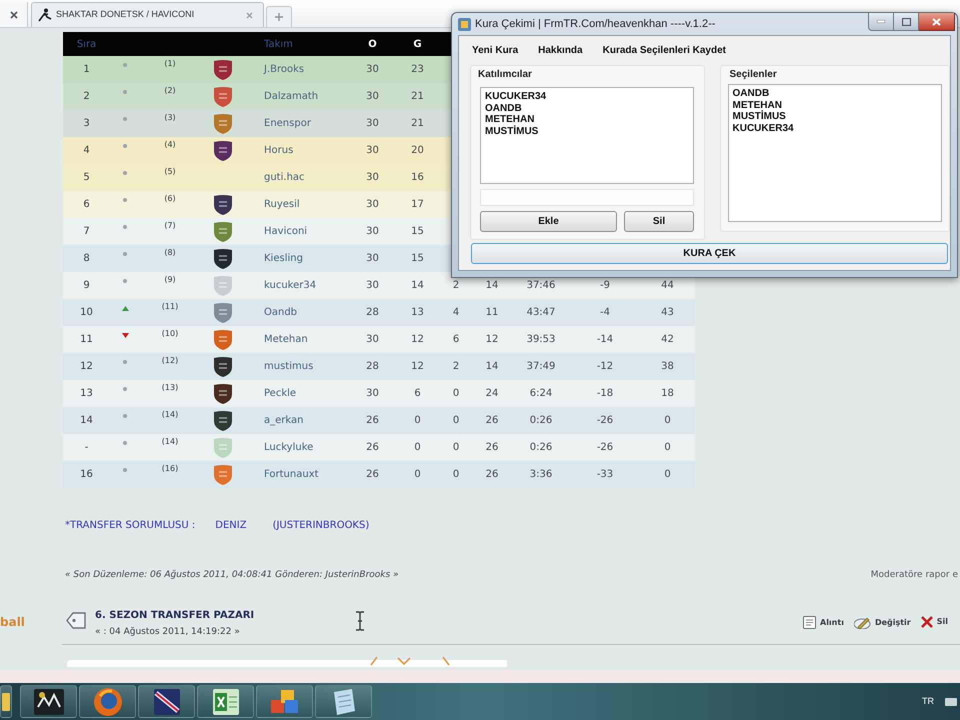 This screenshot has width=960, height=720. What do you see at coordinates (86, 97) in the screenshot?
I see `rank-number: 2` at bounding box center [86, 97].